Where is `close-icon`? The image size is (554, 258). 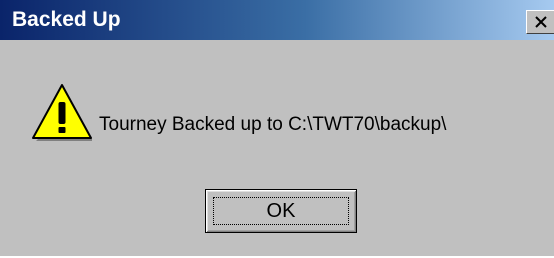 close-icon is located at coordinates (541, 22).